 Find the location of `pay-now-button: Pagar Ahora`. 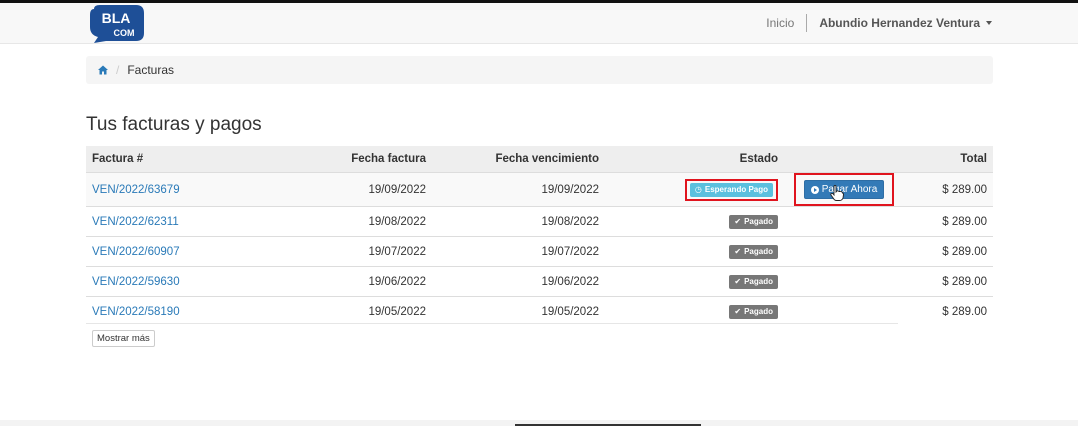

pay-now-button: Pagar Ahora is located at coordinates (844, 189).